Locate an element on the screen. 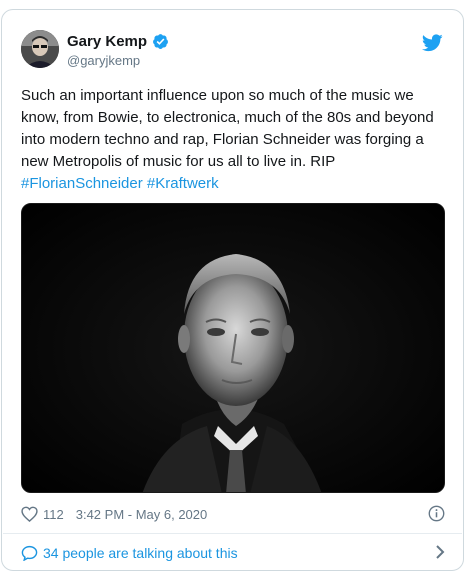  tweet-meta: 112 3:42 PM - May 6, 2020 is located at coordinates (233, 514).